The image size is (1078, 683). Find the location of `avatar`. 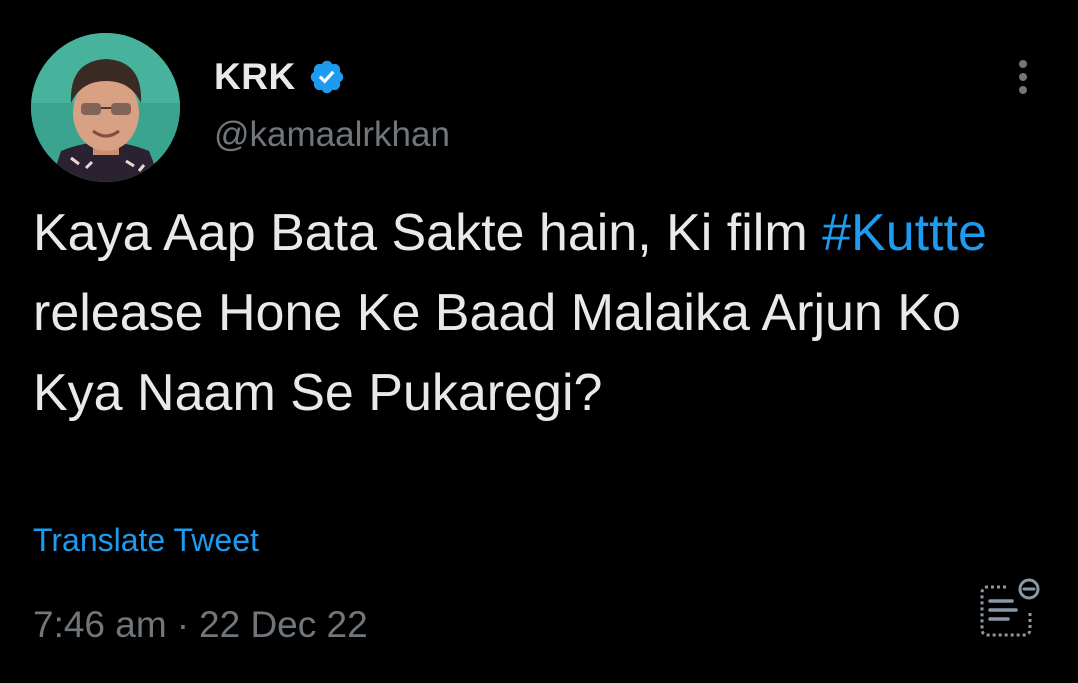

avatar is located at coordinates (105, 107).